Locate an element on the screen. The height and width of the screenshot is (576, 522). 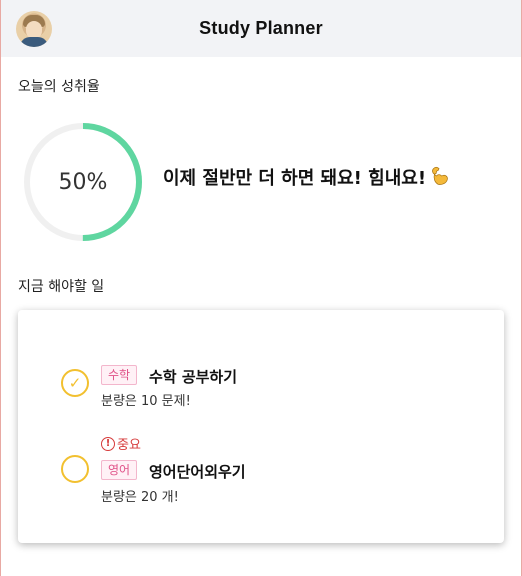
progress-percent: 50% is located at coordinates (83, 182).